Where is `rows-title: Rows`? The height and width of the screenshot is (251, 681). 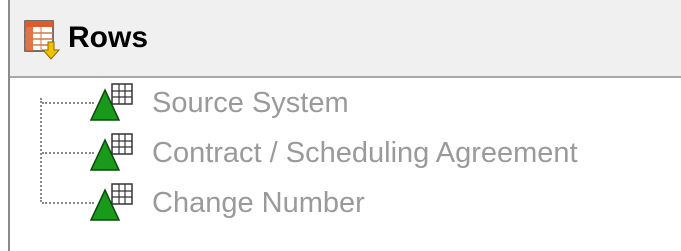
rows-title: Rows is located at coordinates (108, 37).